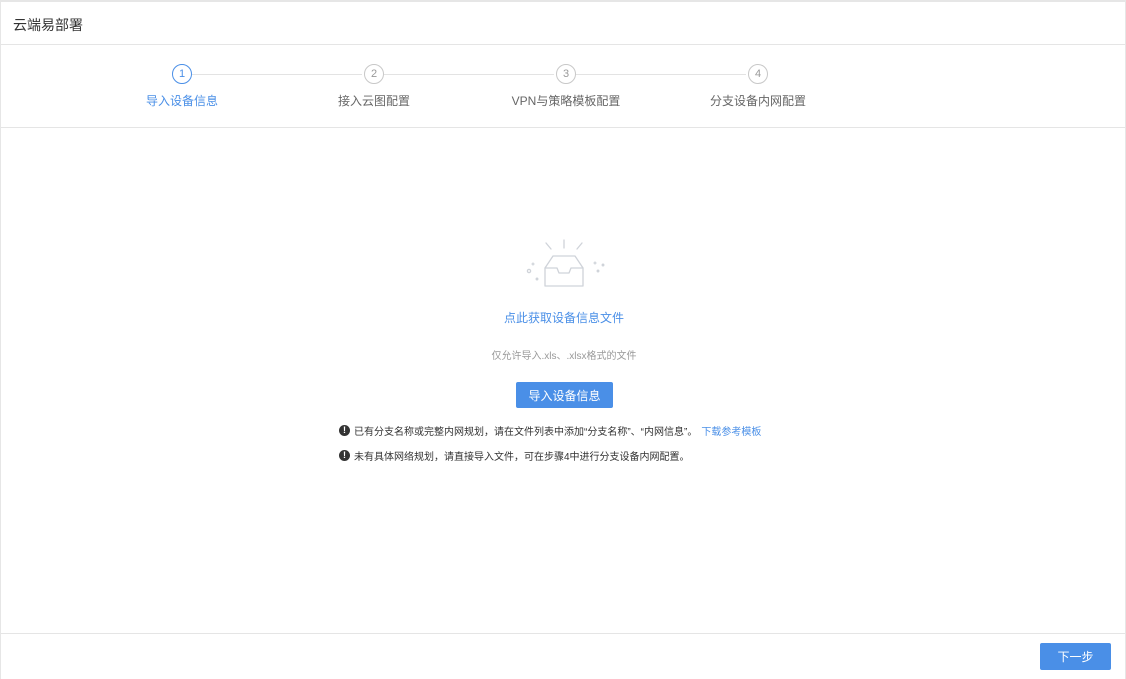  Describe the element at coordinates (564, 317) in the screenshot. I see `get-device-file-link: 点此获取设备信息文件` at that location.